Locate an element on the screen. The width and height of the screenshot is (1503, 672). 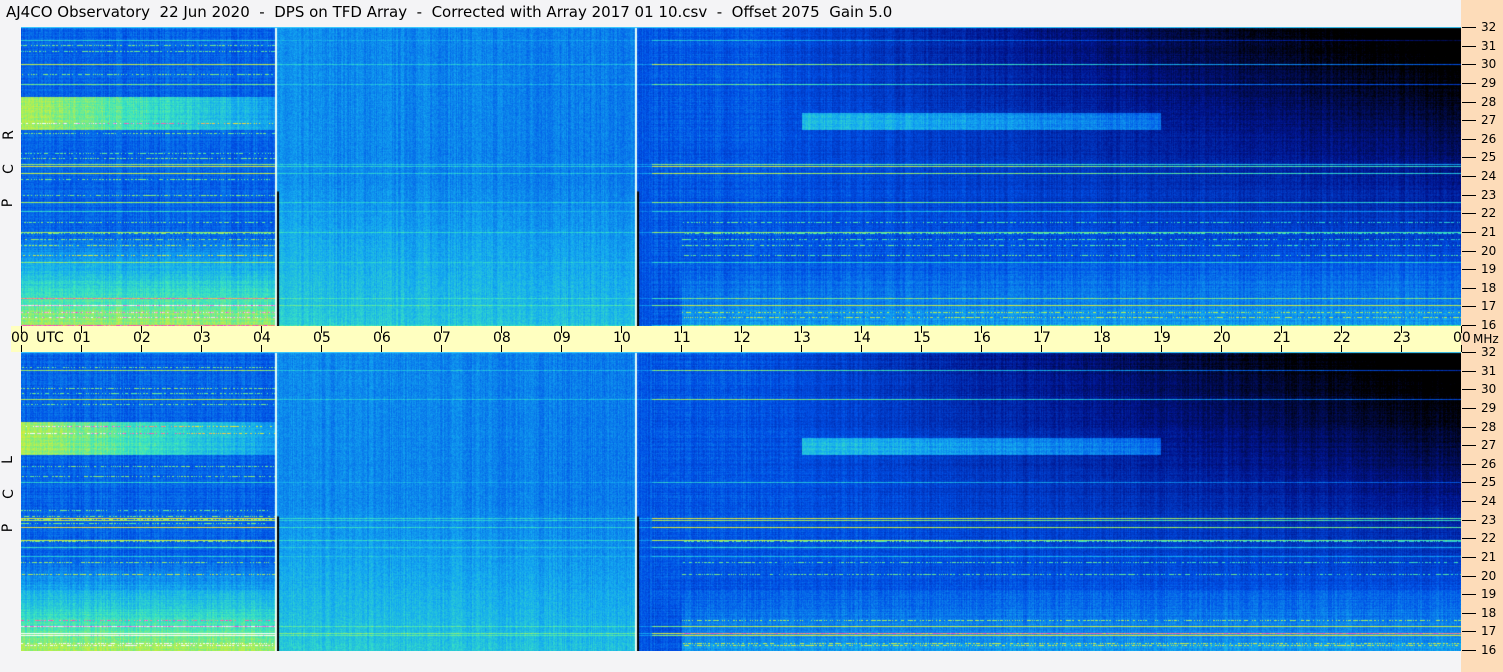
freq-tick-label: 24 is located at coordinates (1489, 501).